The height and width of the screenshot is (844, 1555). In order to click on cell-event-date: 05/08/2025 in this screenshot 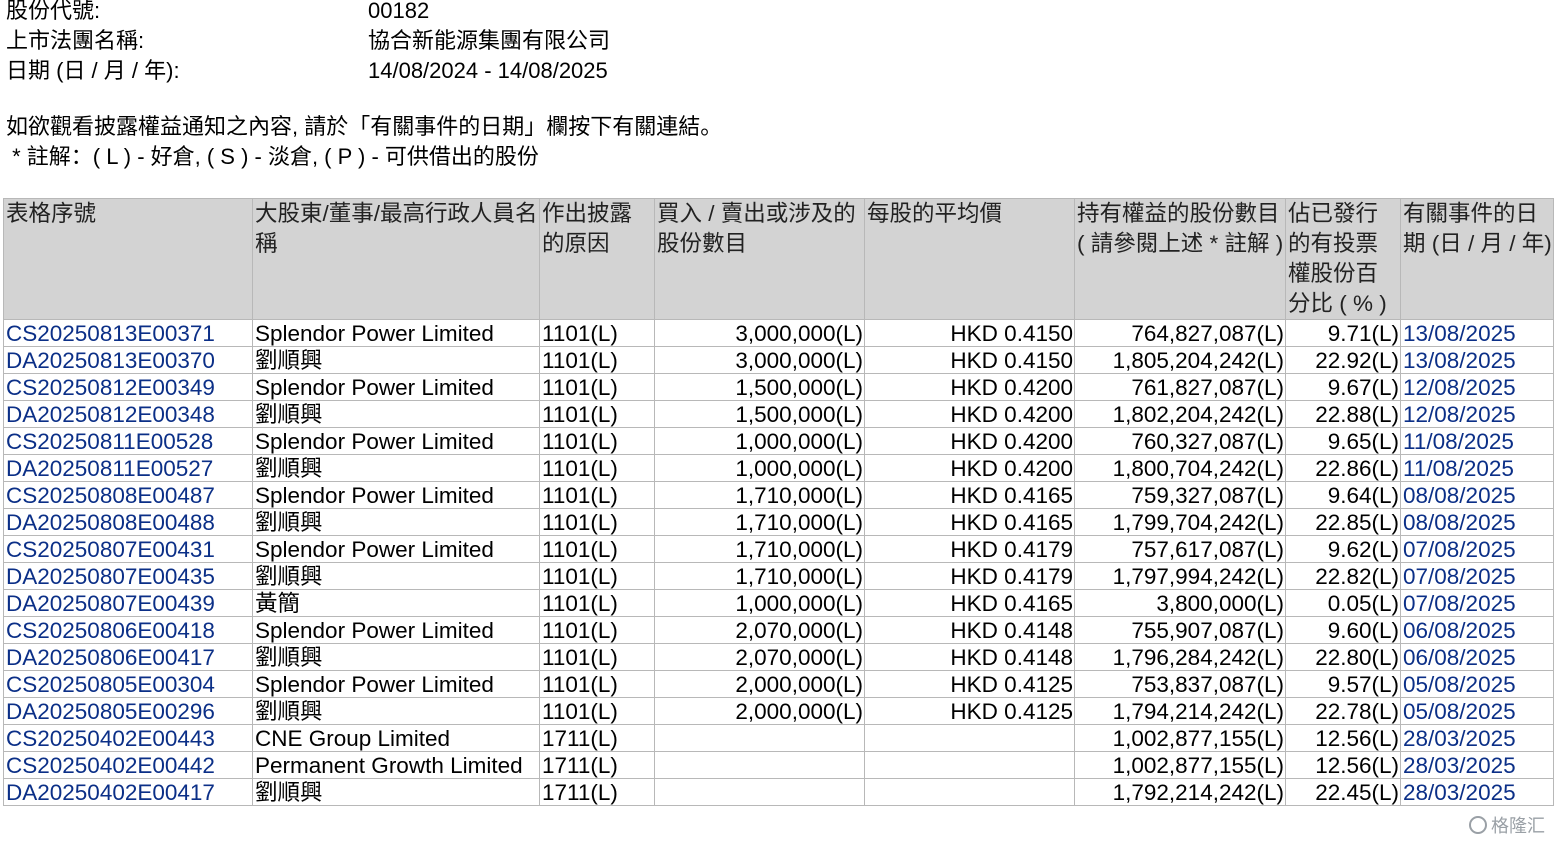, I will do `click(1477, 684)`.